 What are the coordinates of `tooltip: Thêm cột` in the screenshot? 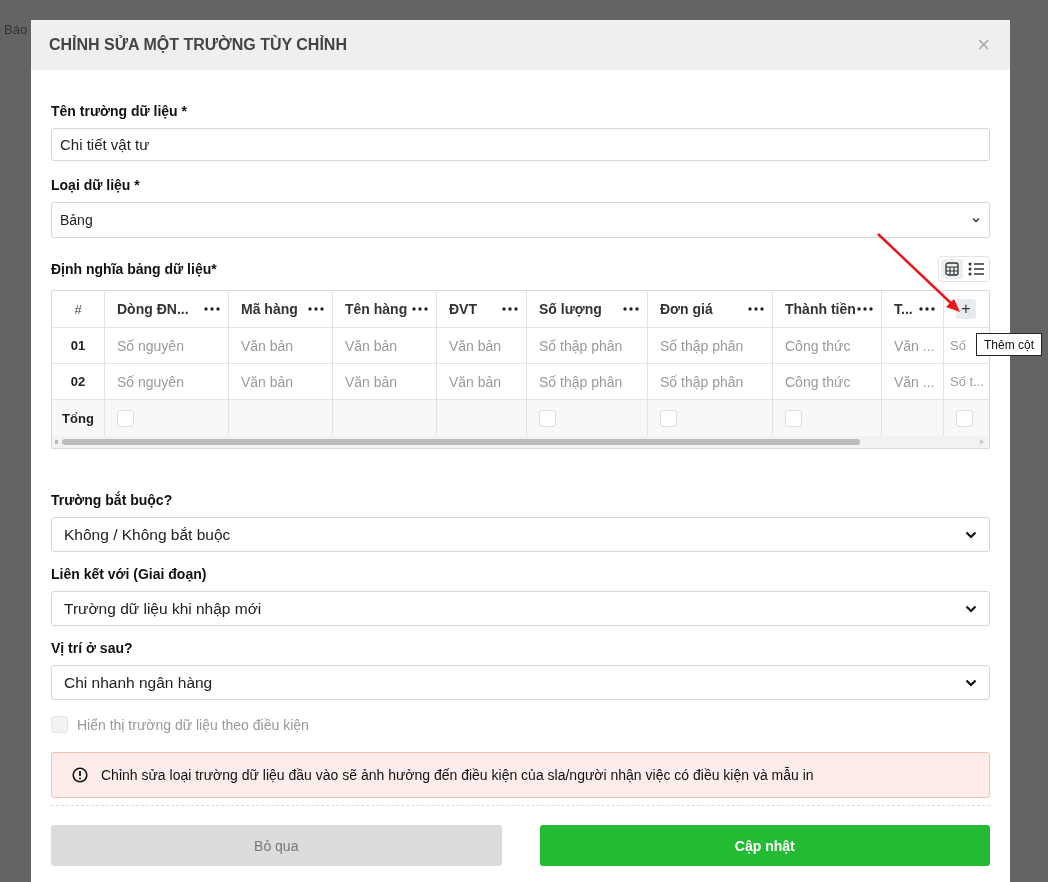 It's located at (1009, 344).